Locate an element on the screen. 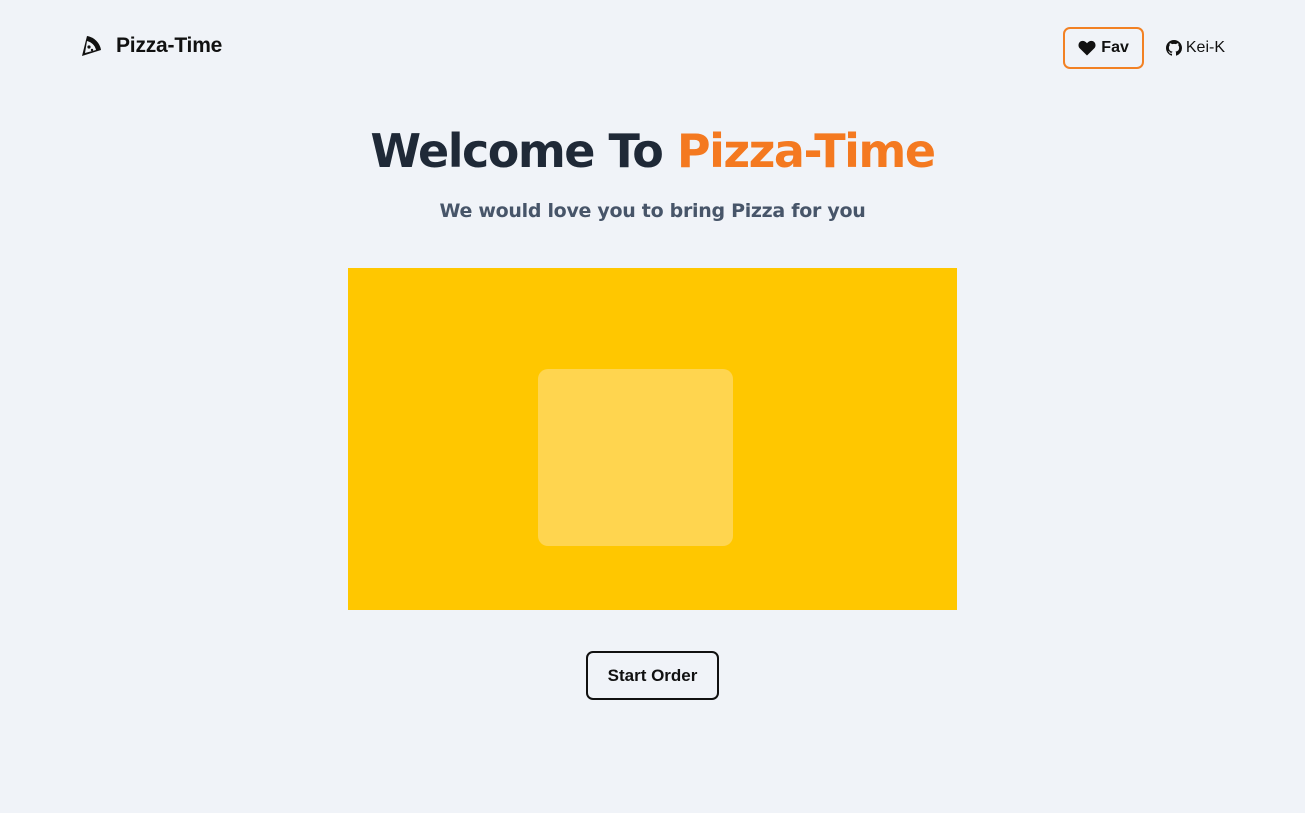 This screenshot has width=1305, height=813. fav-label: Fav is located at coordinates (1115, 47).